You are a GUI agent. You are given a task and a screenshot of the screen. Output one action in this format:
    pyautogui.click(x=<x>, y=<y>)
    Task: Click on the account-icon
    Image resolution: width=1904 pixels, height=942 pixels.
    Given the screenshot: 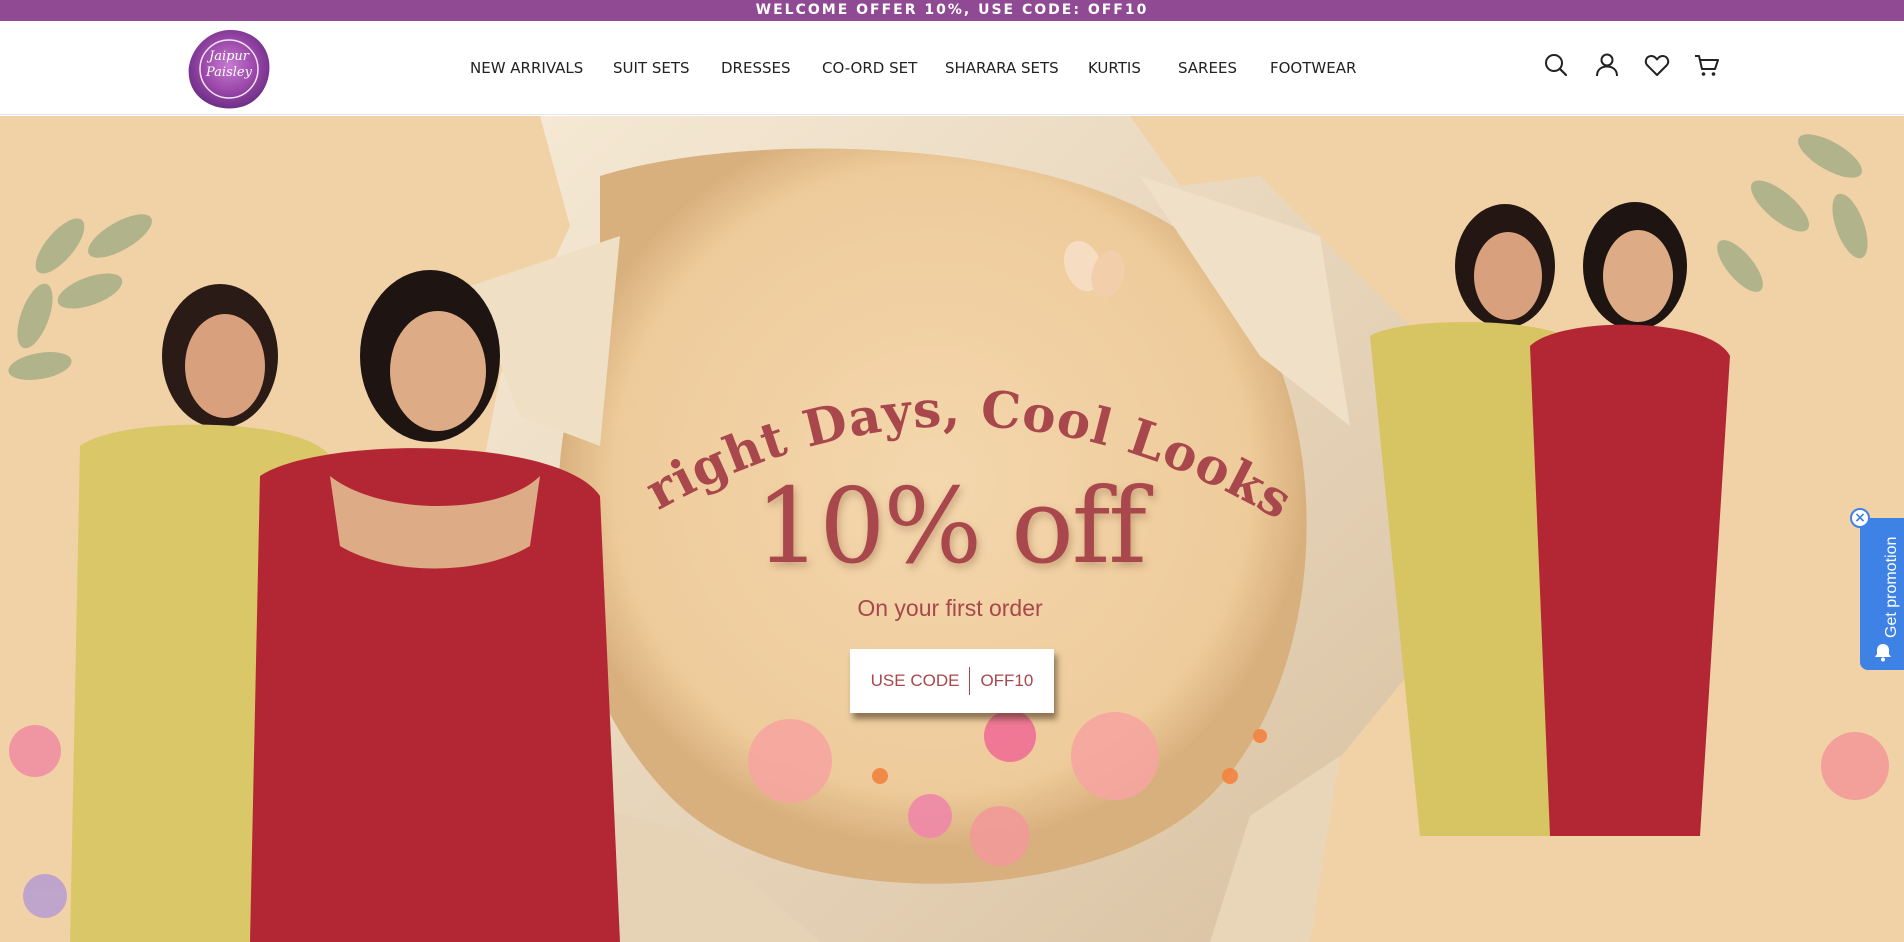 What is the action you would take?
    pyautogui.click(x=1607, y=65)
    